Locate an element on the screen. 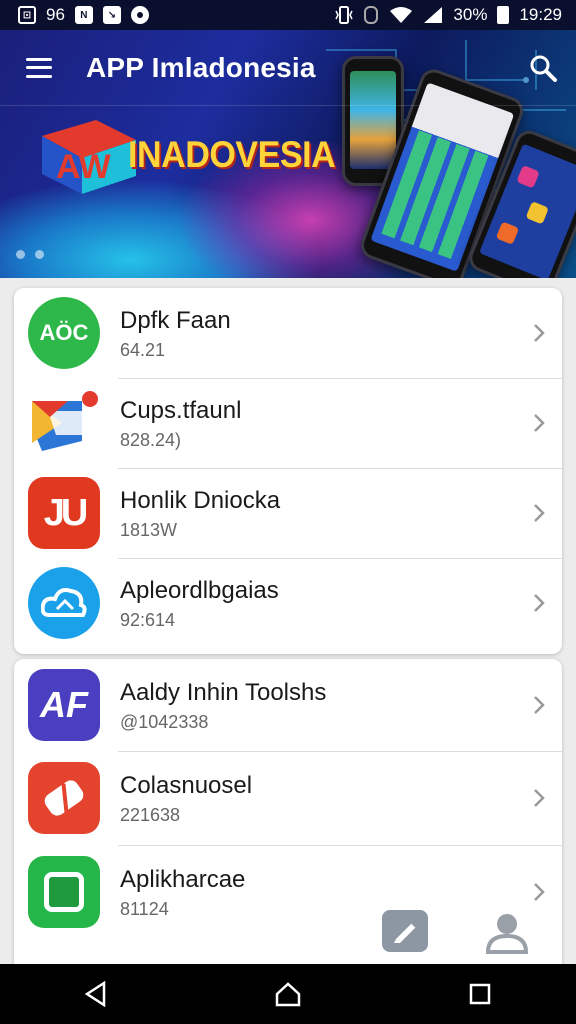  system-nav-bar is located at coordinates (288, 994).